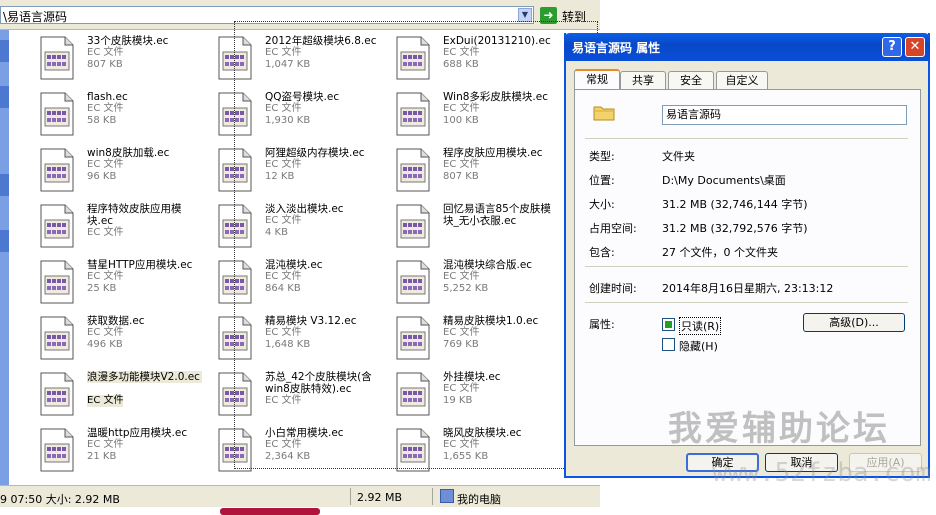  I want to click on watermark-url: www.52fzba.com, so click(822, 473).